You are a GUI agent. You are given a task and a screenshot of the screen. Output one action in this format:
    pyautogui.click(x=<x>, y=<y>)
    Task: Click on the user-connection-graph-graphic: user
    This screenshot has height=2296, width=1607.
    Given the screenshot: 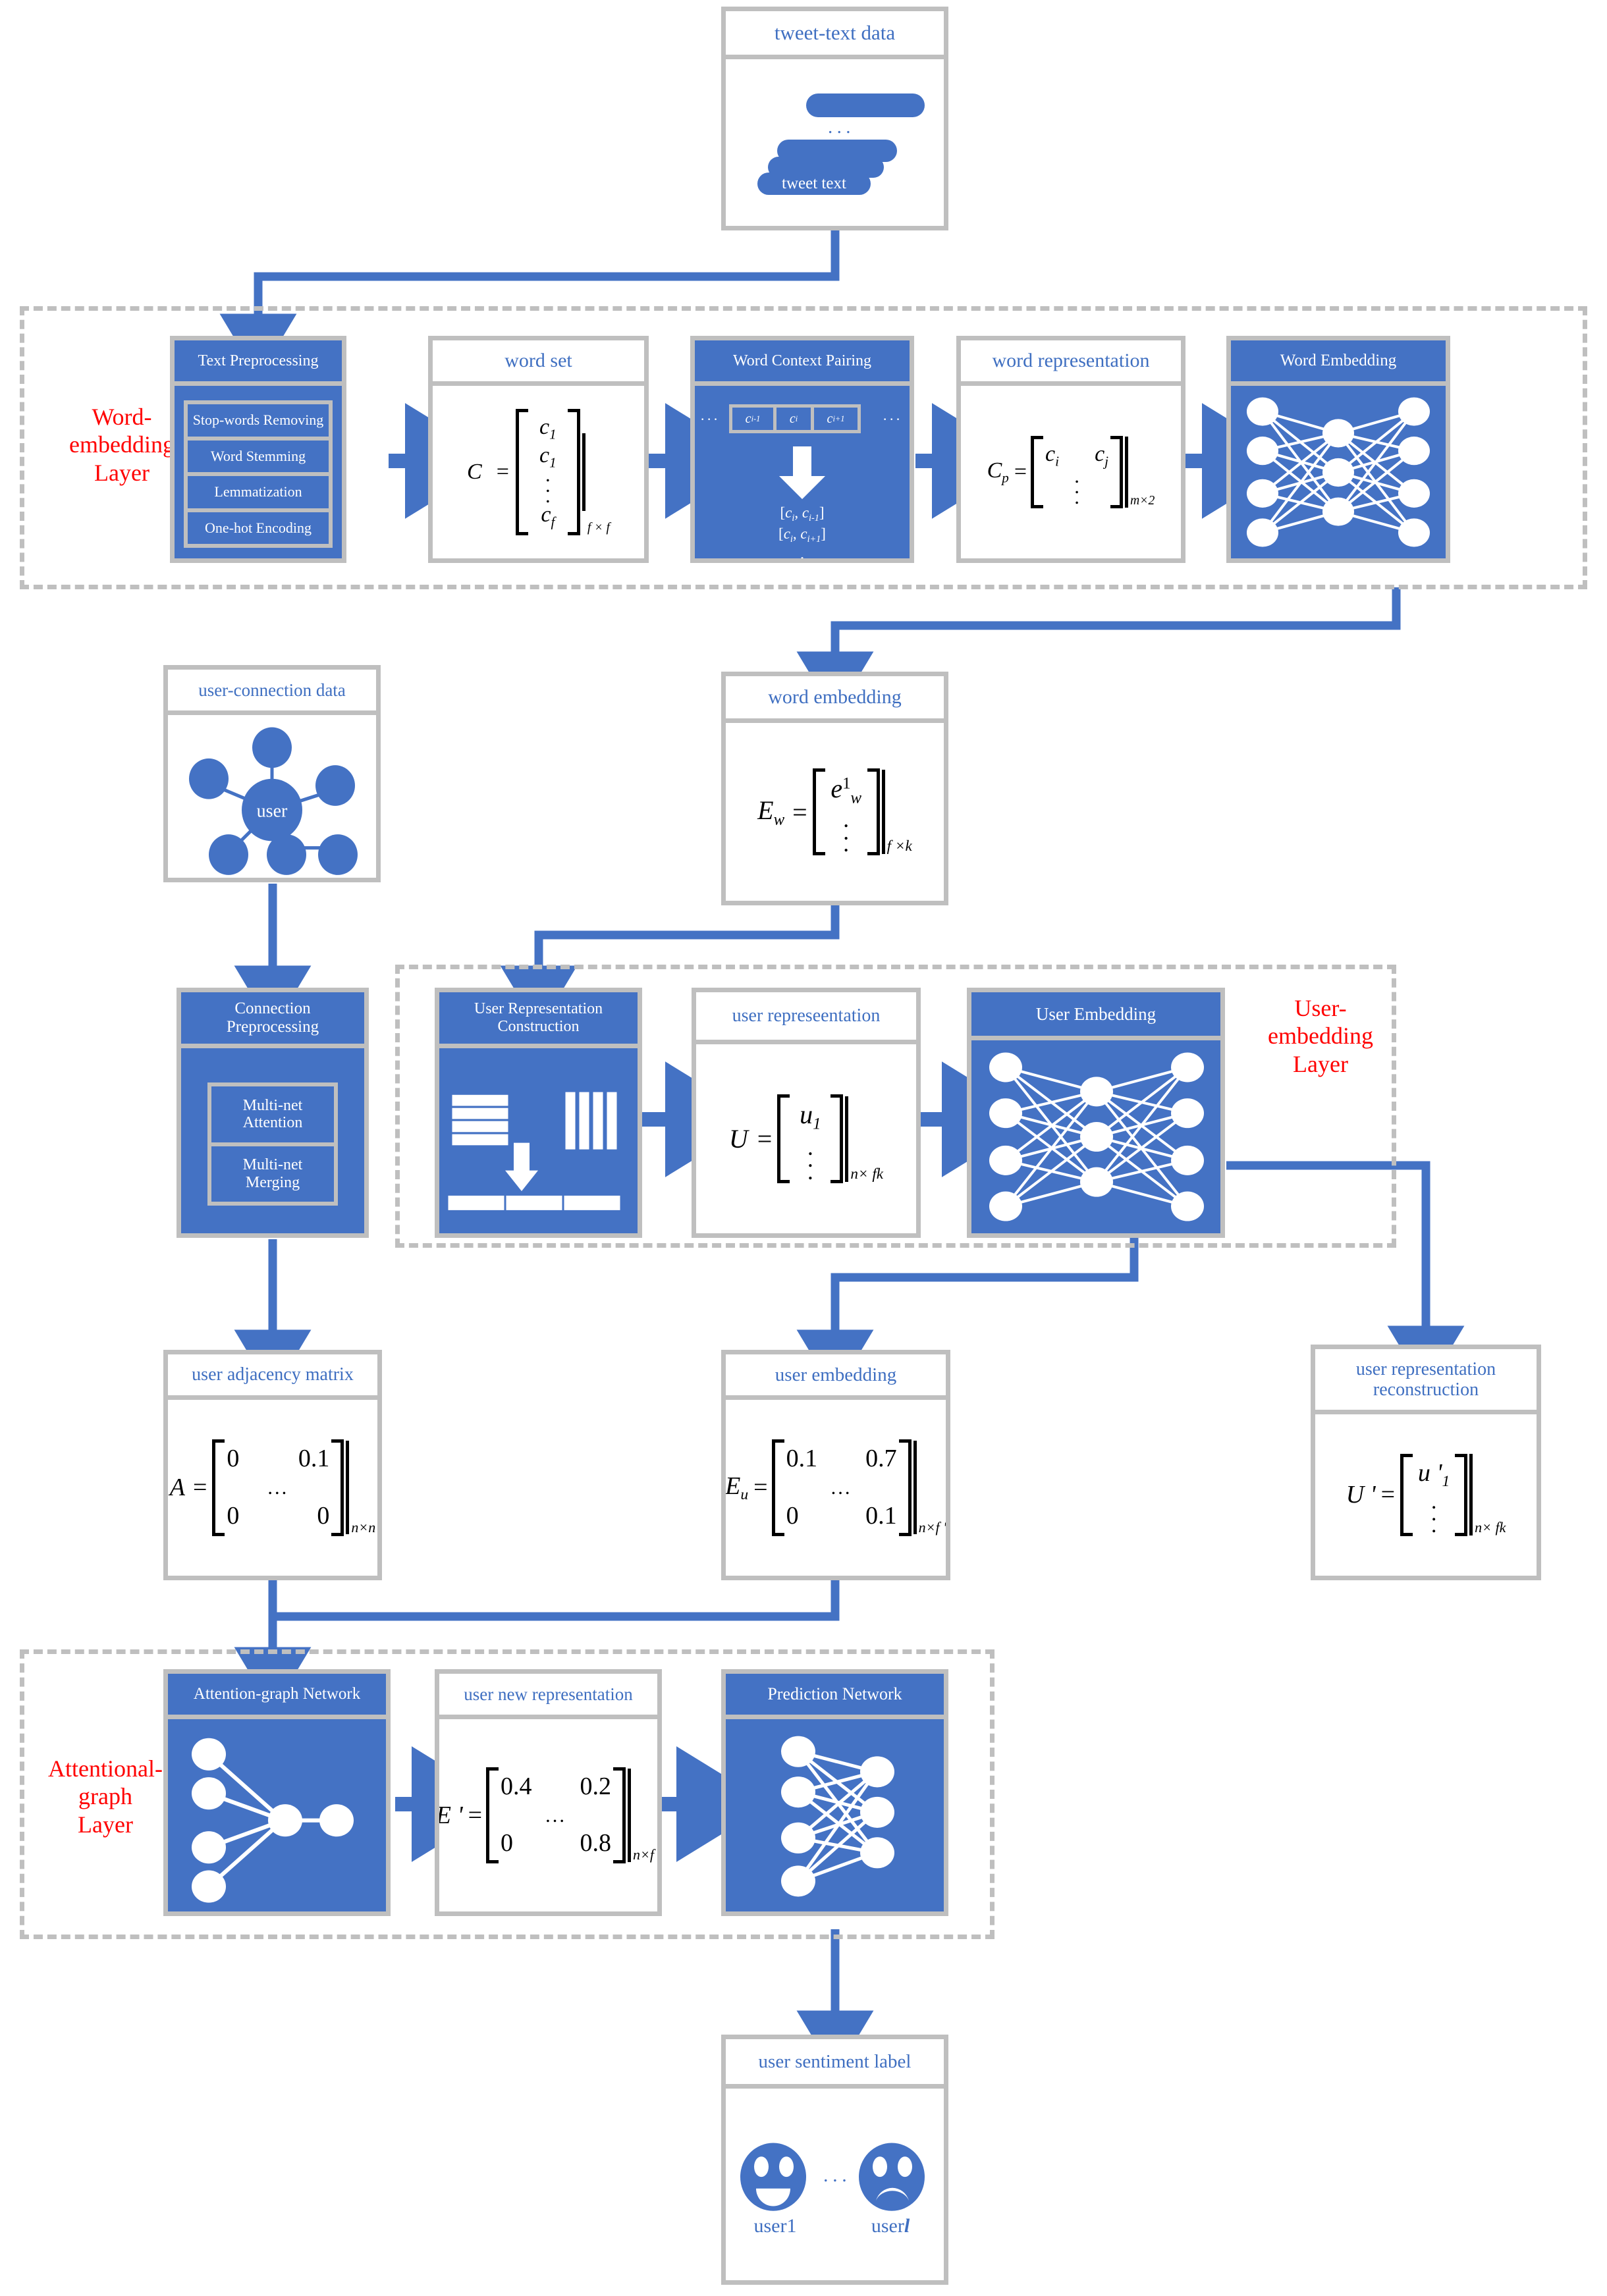 What is the action you would take?
    pyautogui.click(x=273, y=801)
    